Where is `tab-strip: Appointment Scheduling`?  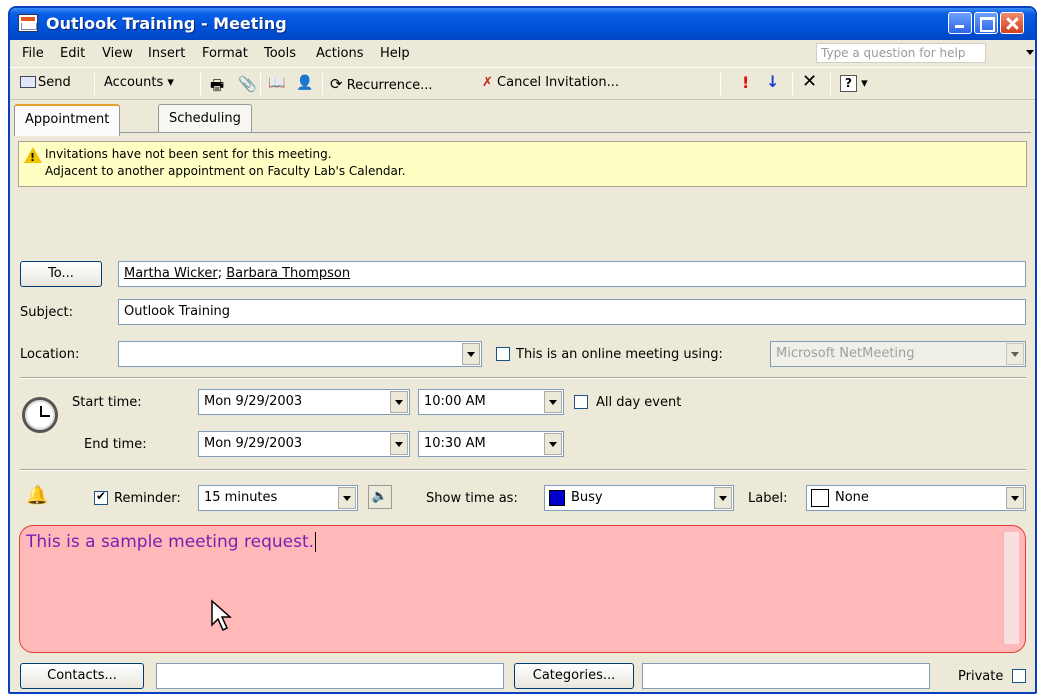
tab-strip: Appointment Scheduling is located at coordinates (522, 120).